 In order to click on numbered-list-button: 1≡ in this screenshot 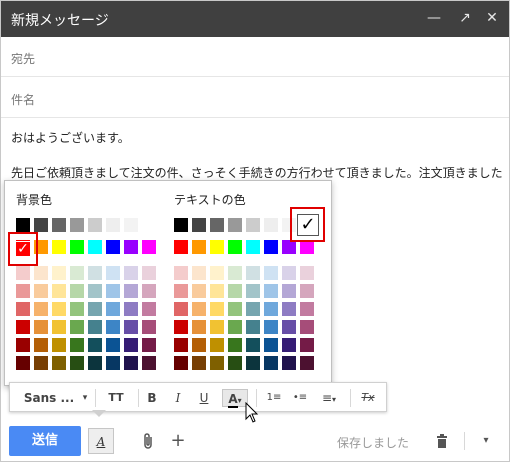, I will do `click(274, 398)`.